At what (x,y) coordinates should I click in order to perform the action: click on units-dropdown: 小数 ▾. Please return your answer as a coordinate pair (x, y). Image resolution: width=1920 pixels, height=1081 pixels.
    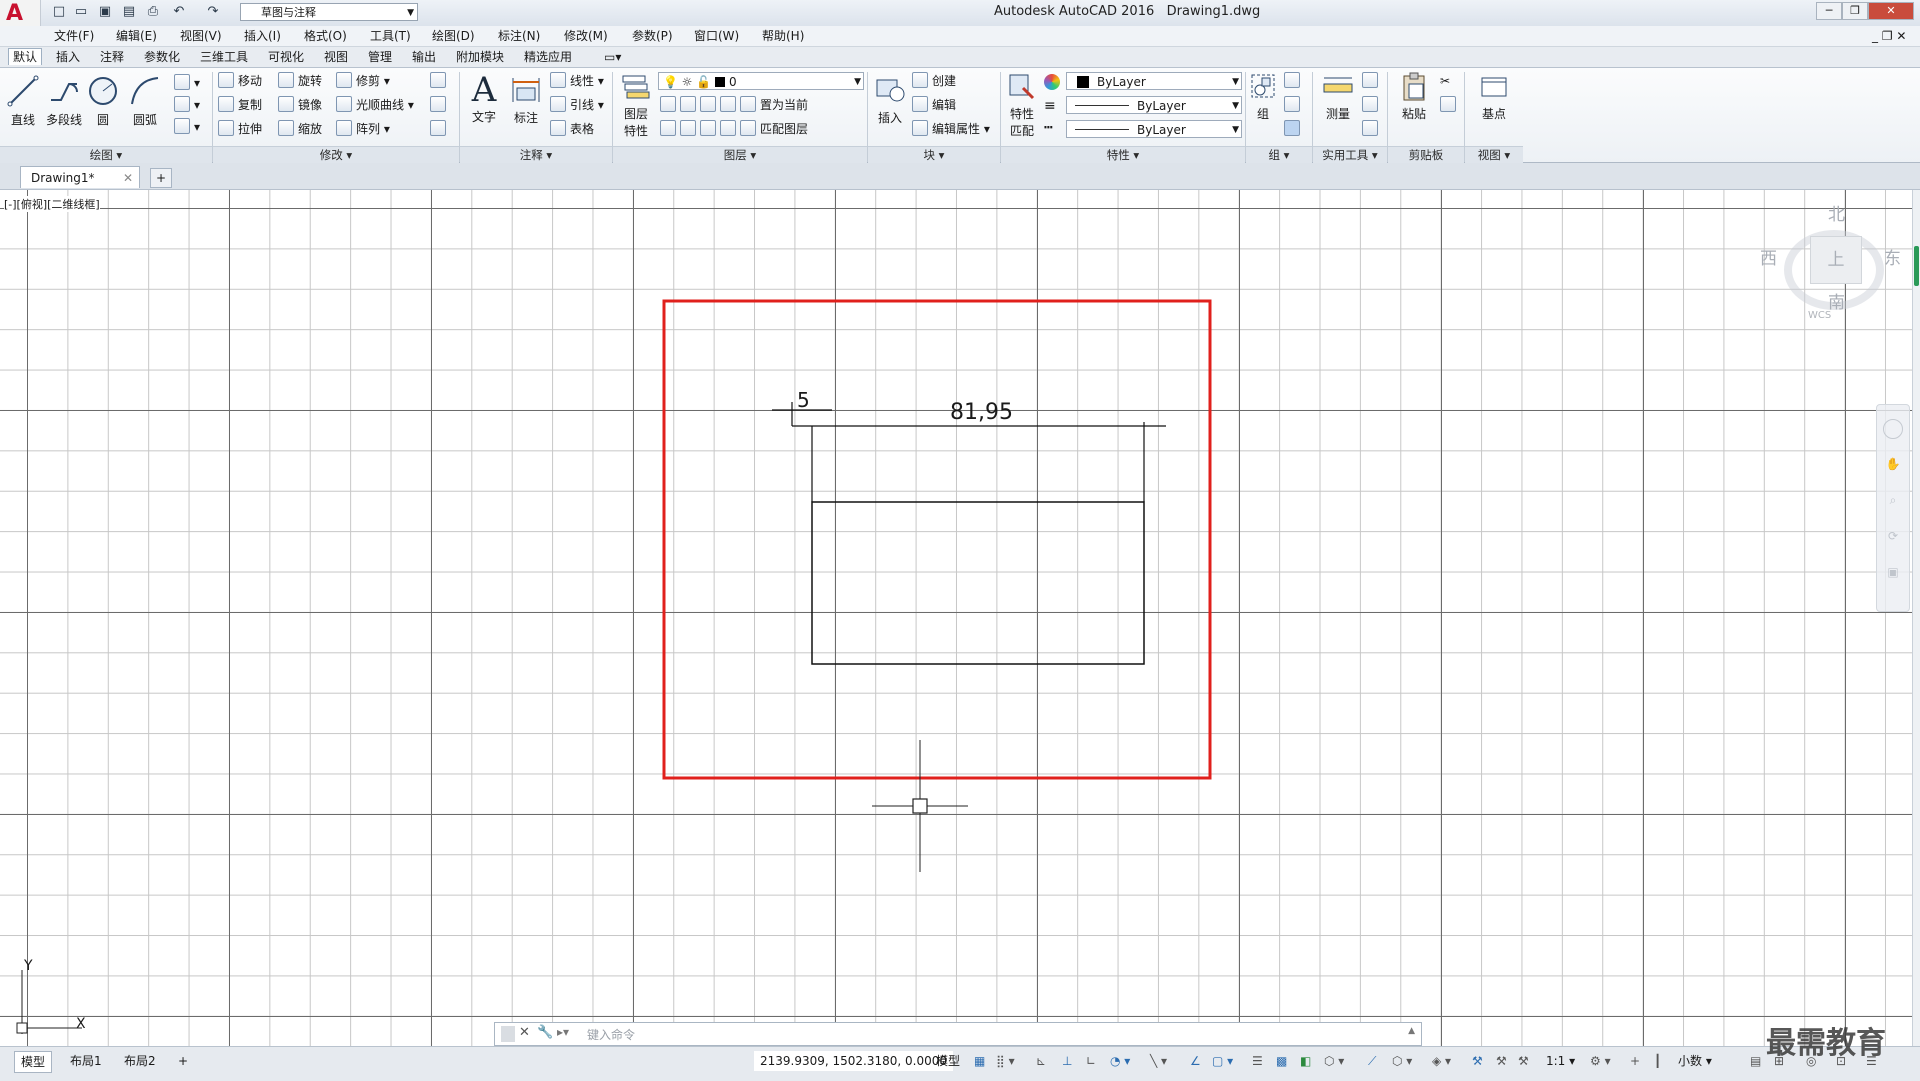
    Looking at the image, I should click on (1695, 1061).